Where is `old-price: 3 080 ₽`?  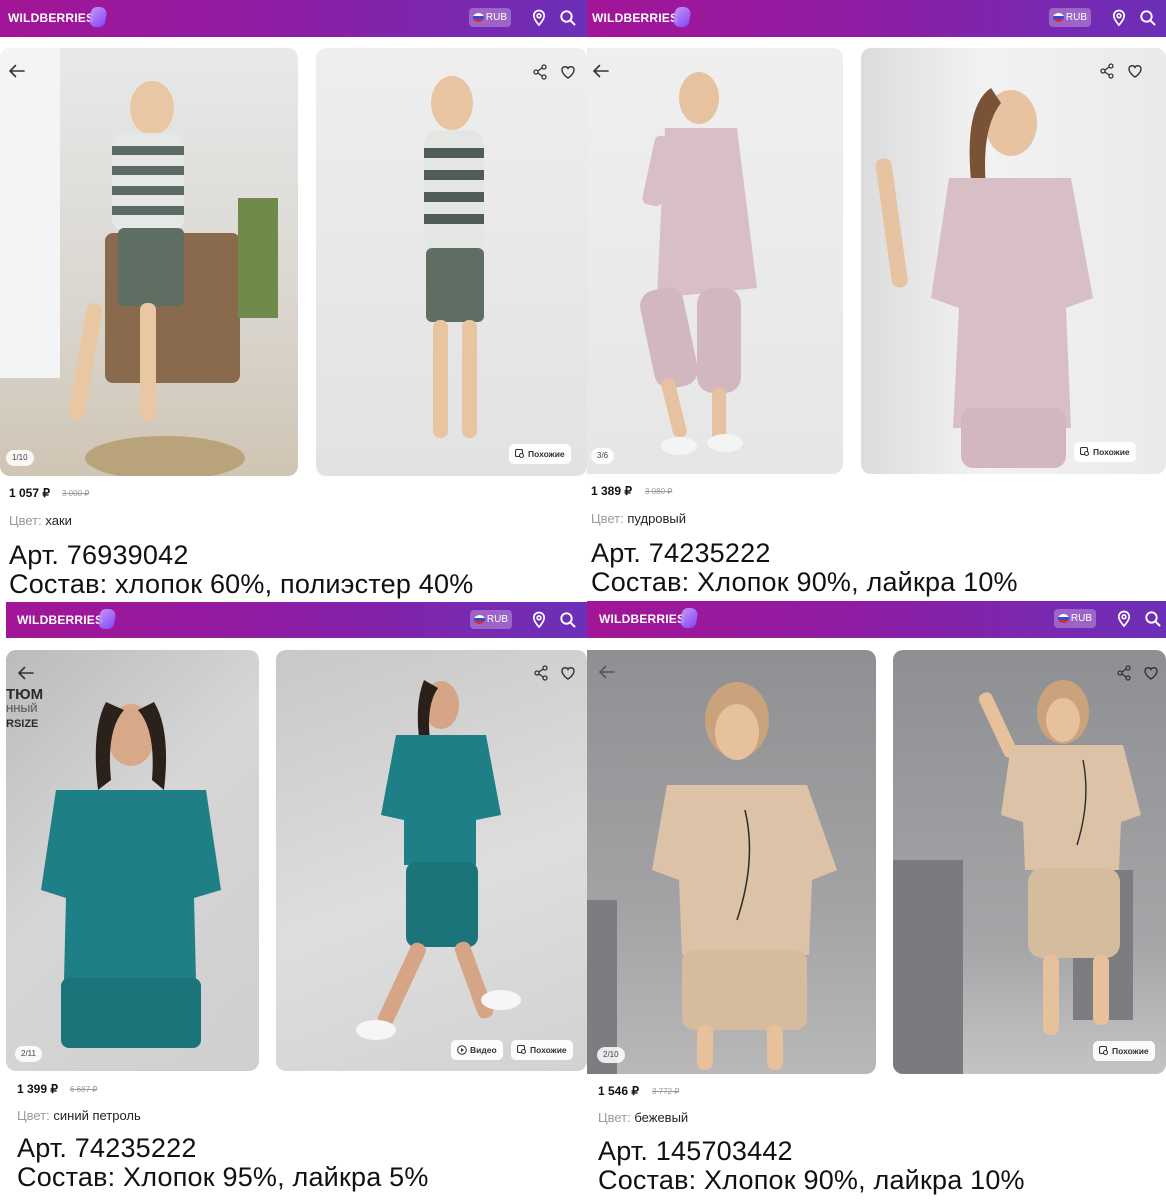 old-price: 3 080 ₽ is located at coordinates (659, 491).